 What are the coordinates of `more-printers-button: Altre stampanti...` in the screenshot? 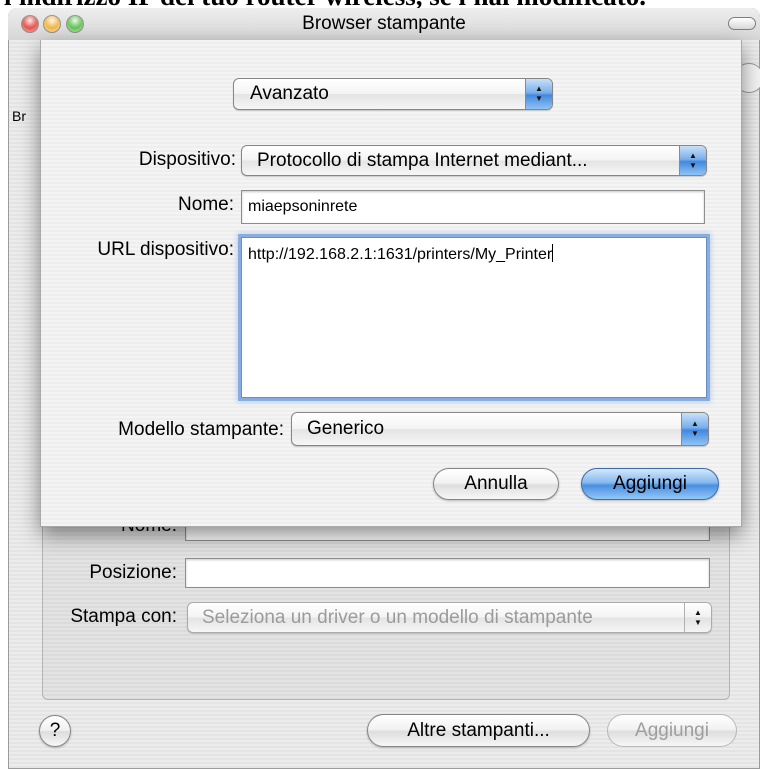 It's located at (478, 730).